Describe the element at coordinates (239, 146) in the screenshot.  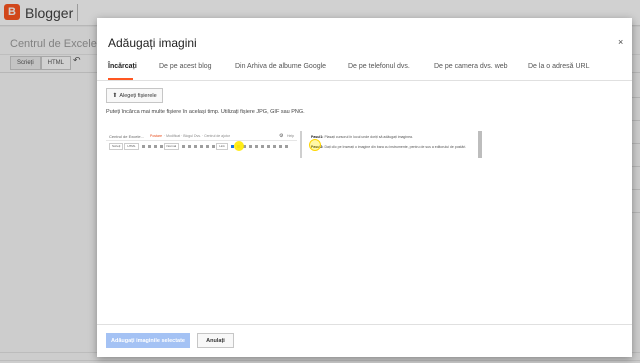
I see `highlight-marker` at that location.